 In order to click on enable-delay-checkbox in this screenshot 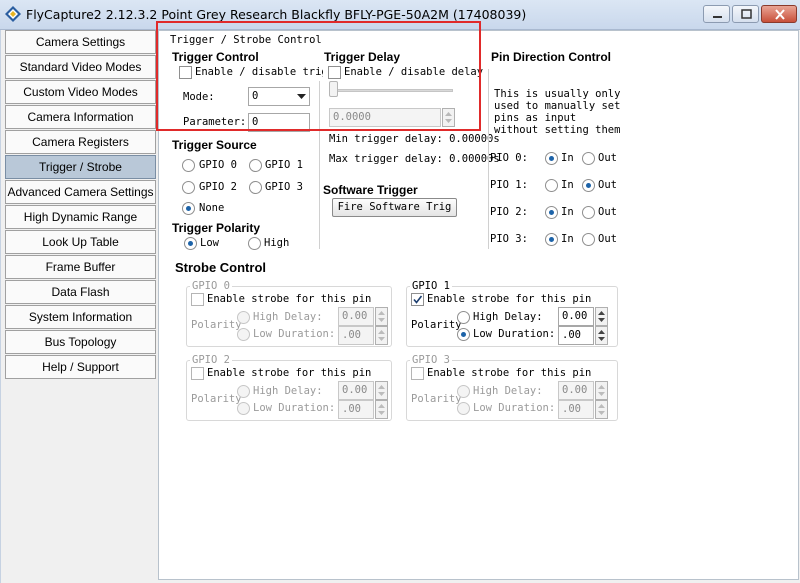, I will do `click(334, 72)`.